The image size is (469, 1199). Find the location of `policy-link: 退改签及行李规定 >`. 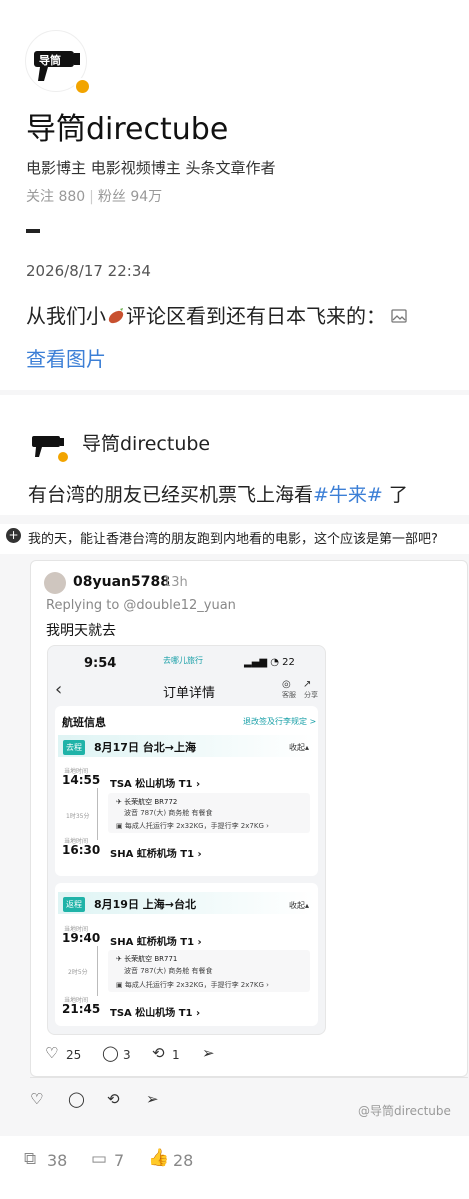

policy-link: 退改签及行李规定 > is located at coordinates (279, 721).